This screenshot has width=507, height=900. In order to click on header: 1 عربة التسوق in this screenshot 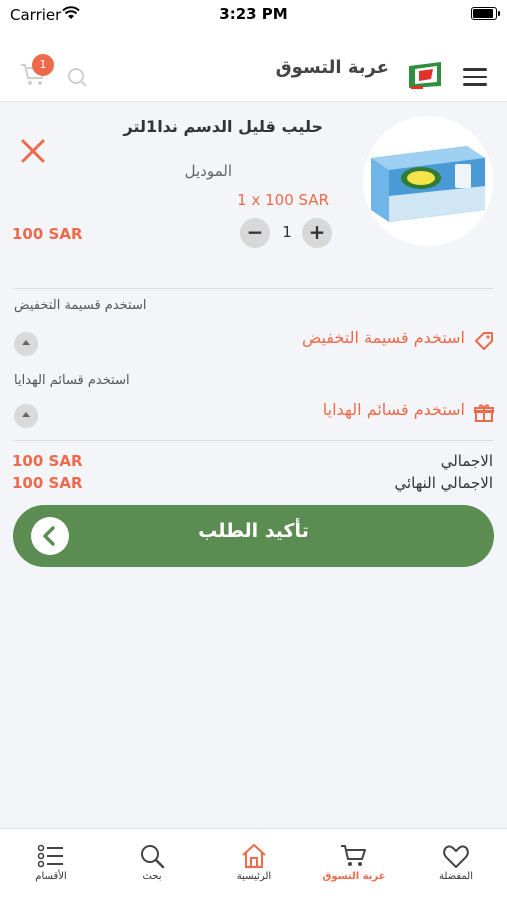, I will do `click(253, 66)`.